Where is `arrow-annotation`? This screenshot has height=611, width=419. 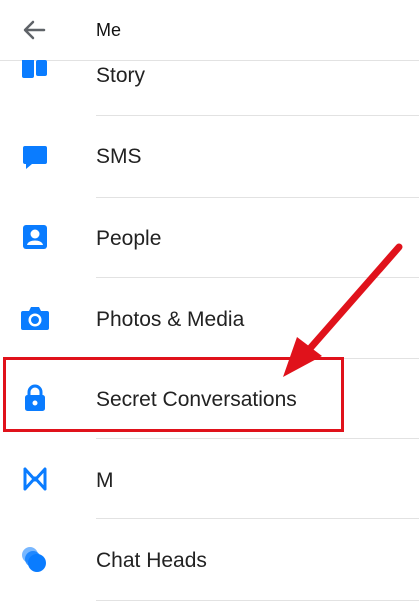 arrow-annotation is located at coordinates (343, 310).